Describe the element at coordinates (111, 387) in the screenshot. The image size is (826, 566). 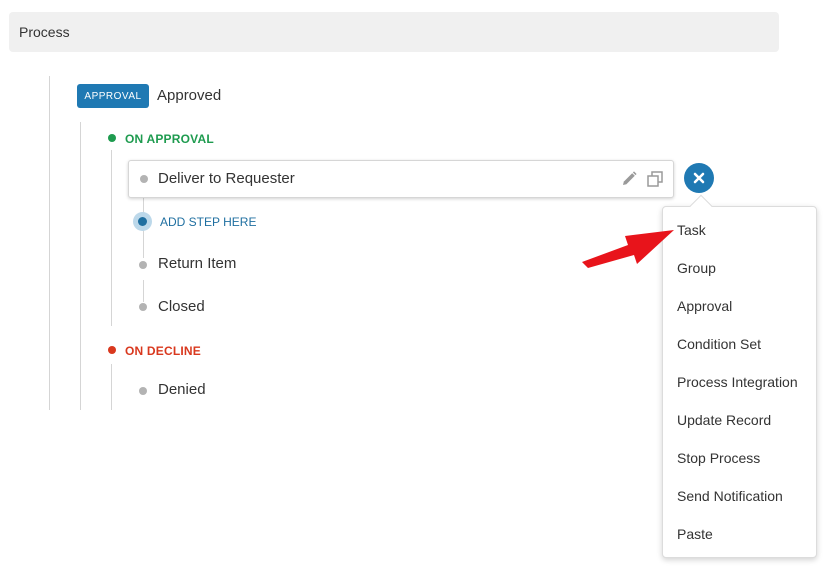
I see `tree-line-on-decline` at that location.